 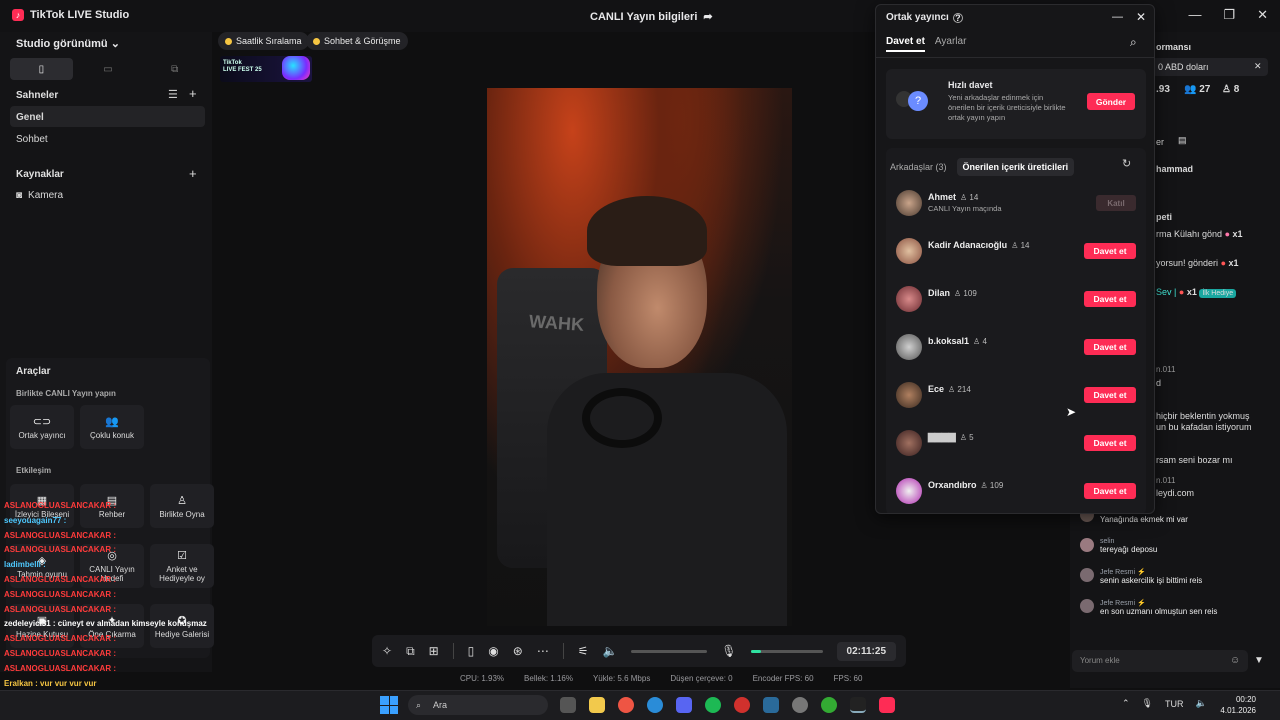 What do you see at coordinates (655, 705) in the screenshot?
I see `edge-icon` at bounding box center [655, 705].